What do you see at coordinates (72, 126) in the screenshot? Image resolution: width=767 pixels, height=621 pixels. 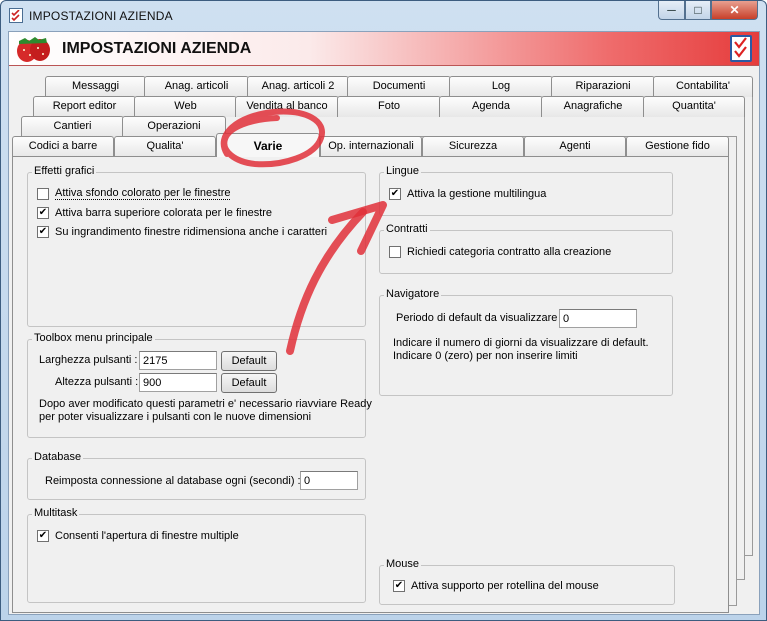 I see `tab-cantieri: Cantieri` at bounding box center [72, 126].